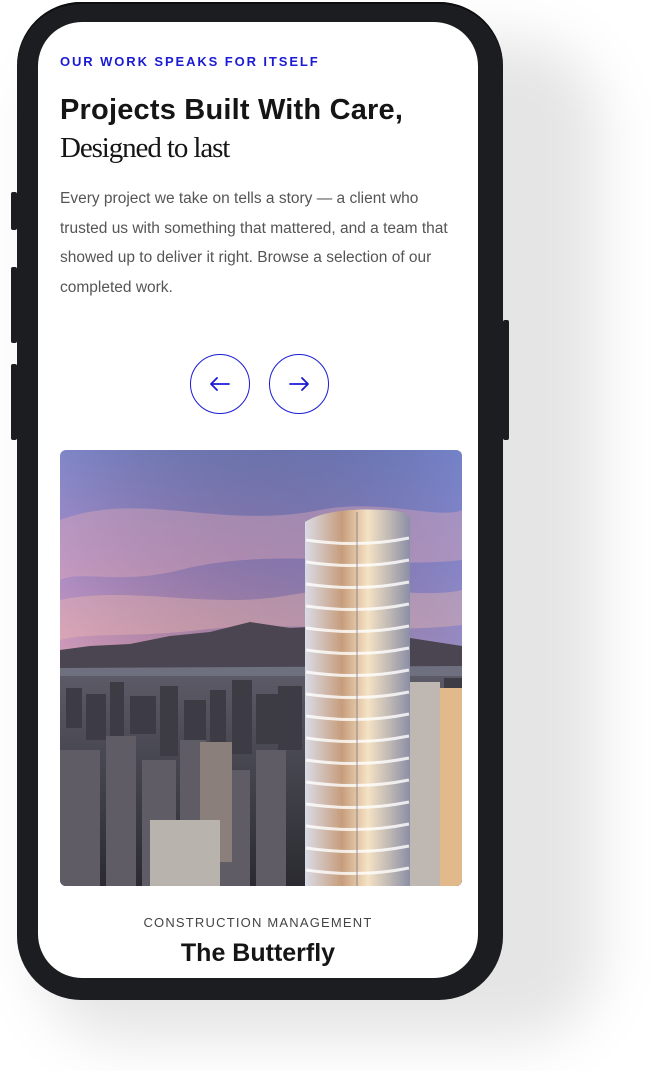  I want to click on project-name: The Butterfly, so click(258, 953).